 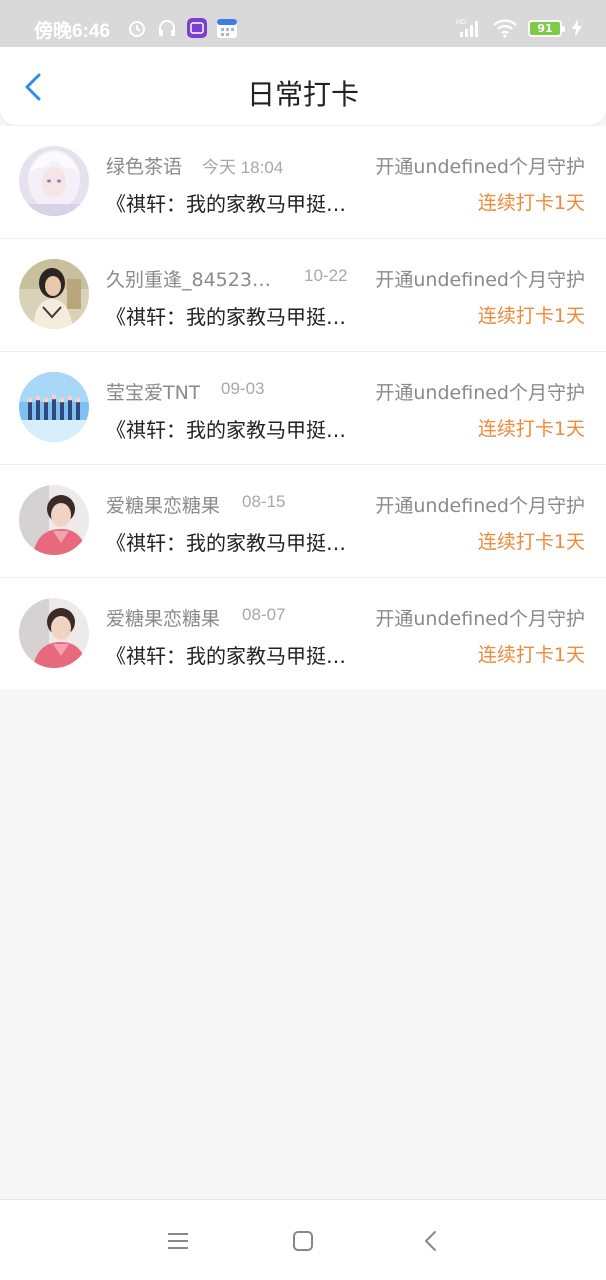 What do you see at coordinates (144, 167) in the screenshot?
I see `user-name: 绿色茶语` at bounding box center [144, 167].